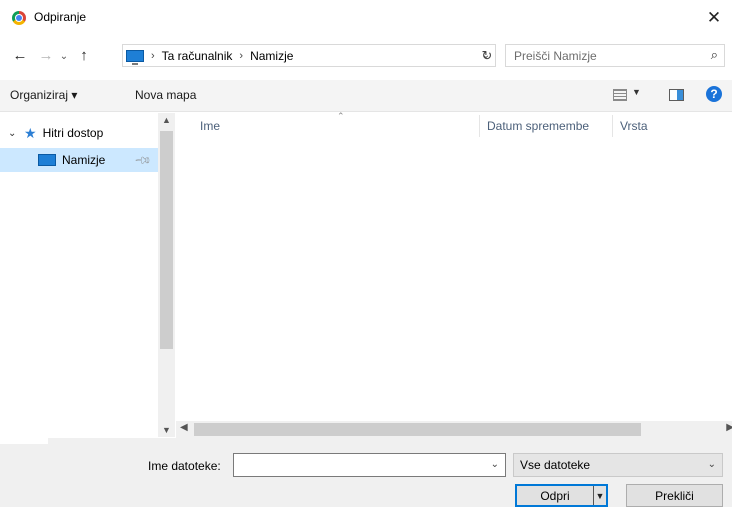 The image size is (732, 507). What do you see at coordinates (84, 160) in the screenshot?
I see `tree-item-label: Namizje` at bounding box center [84, 160].